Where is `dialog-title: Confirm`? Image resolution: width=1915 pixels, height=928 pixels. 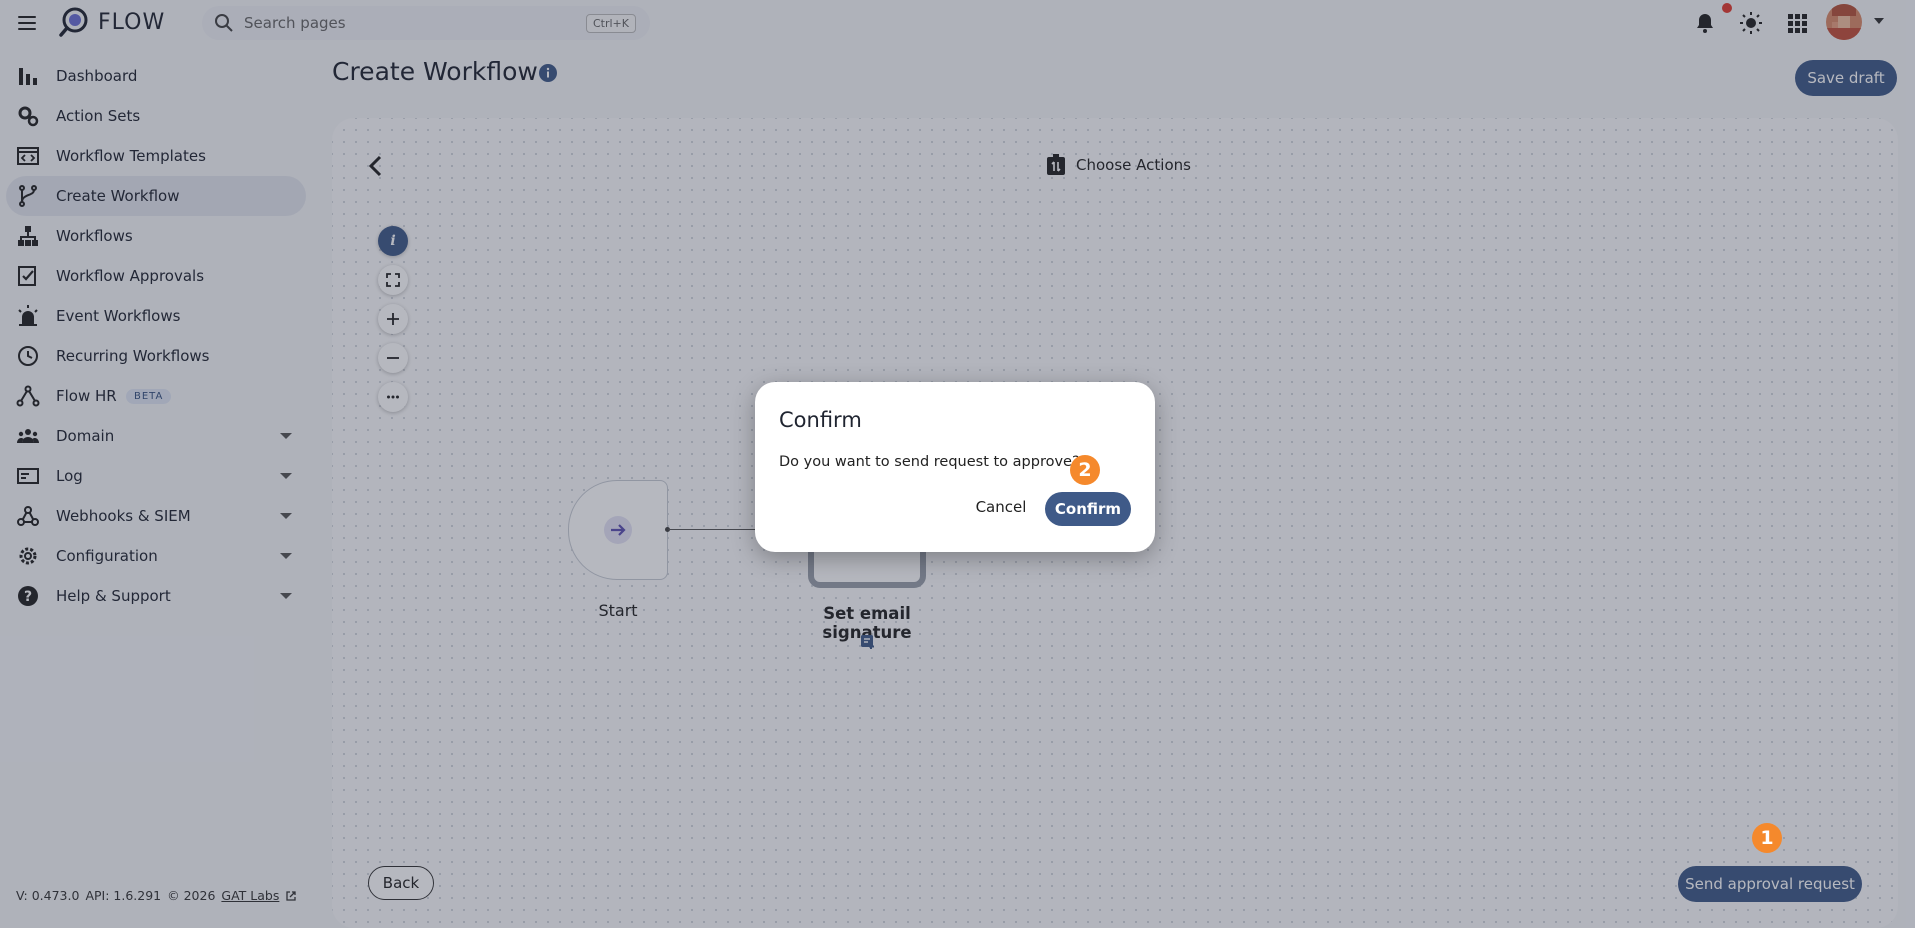 dialog-title: Confirm is located at coordinates (820, 420).